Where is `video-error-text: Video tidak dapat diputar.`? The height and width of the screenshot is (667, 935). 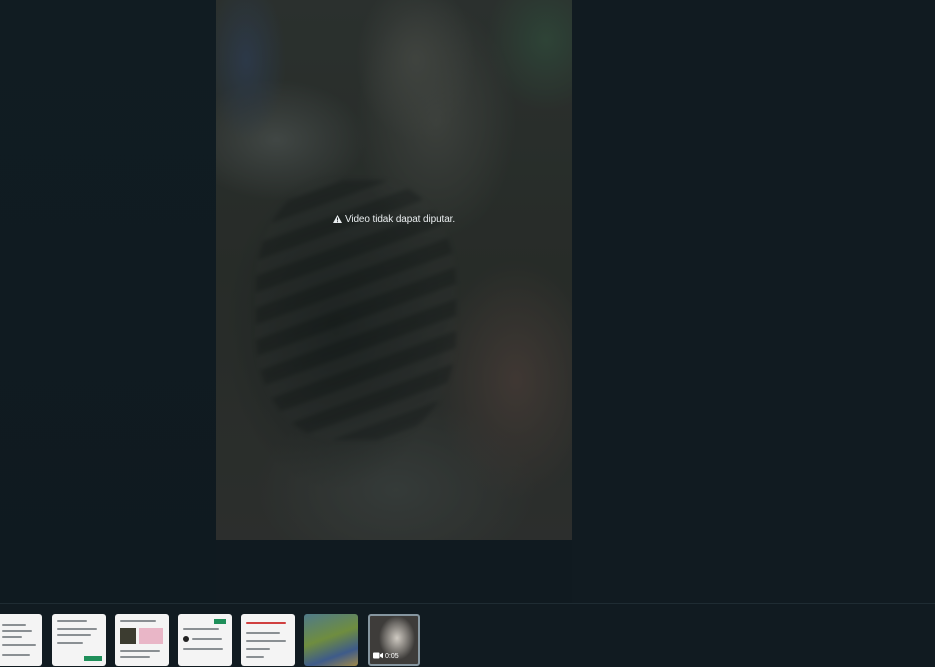 video-error-text: Video tidak dapat diputar. is located at coordinates (400, 219).